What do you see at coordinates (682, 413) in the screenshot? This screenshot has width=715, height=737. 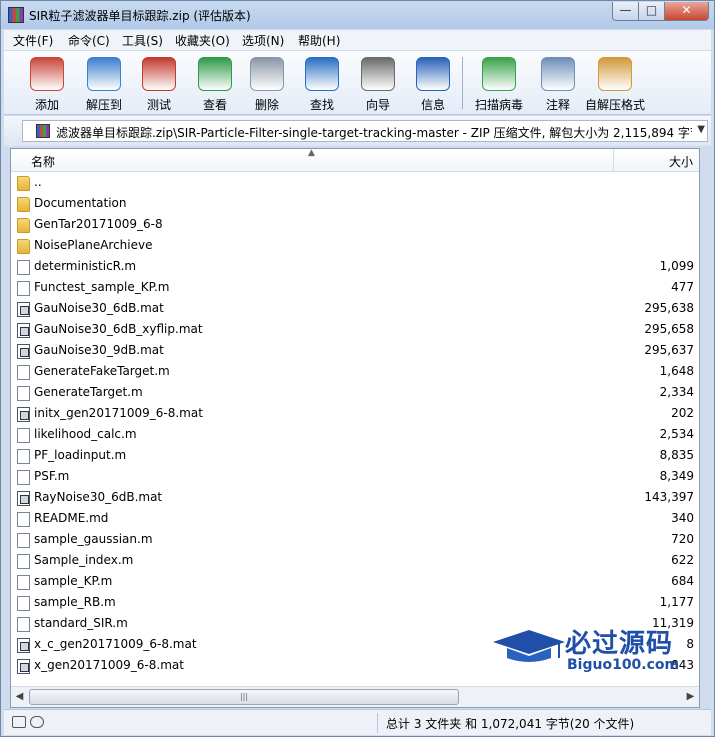 I see `file-size: 202` at bounding box center [682, 413].